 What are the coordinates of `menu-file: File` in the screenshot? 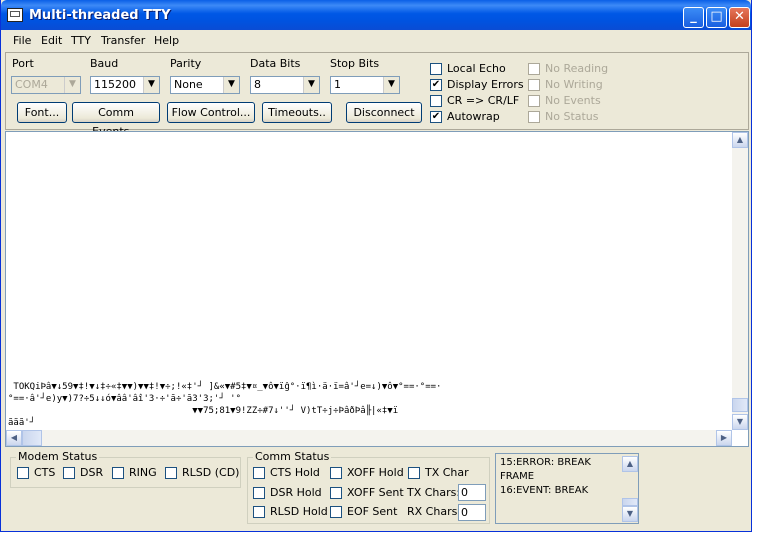 It's located at (22, 40).